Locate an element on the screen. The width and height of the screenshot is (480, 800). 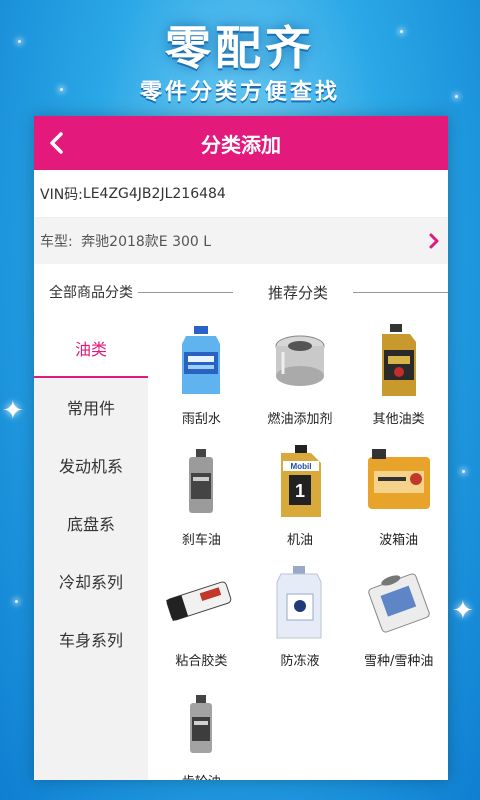
product-fuel-additive: 燃油添加剂 is located at coordinates (300, 380).